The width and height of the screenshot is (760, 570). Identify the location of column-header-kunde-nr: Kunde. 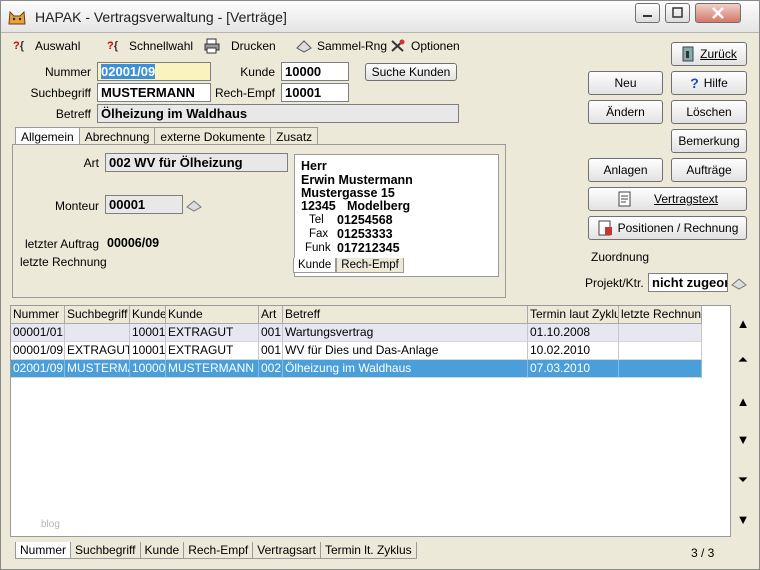
(148, 315).